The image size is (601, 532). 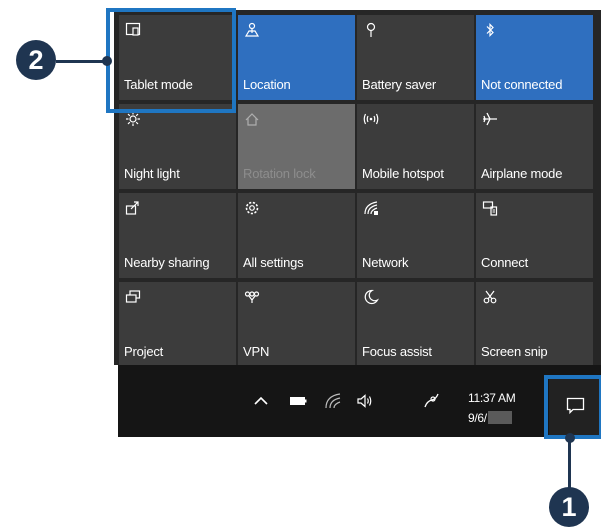 I want to click on quick-action-mobile-hotspot: Mobile hotspot, so click(x=415, y=146).